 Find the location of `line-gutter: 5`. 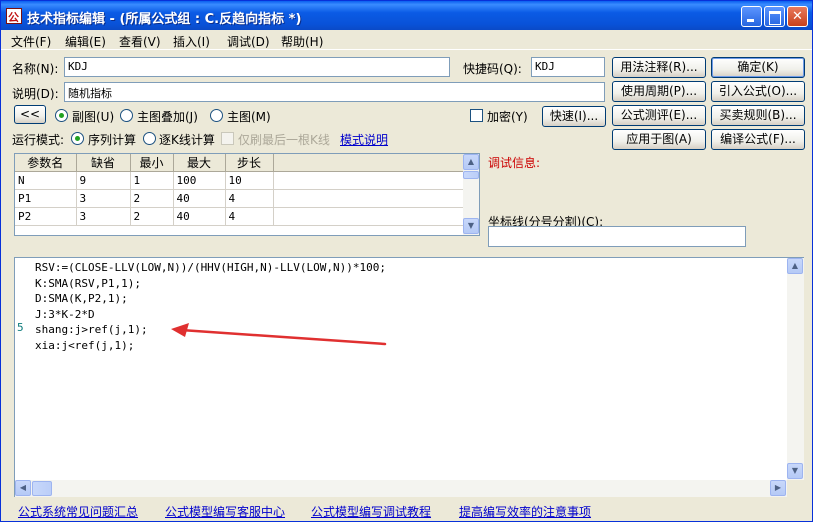

line-gutter: 5 is located at coordinates (24, 369).